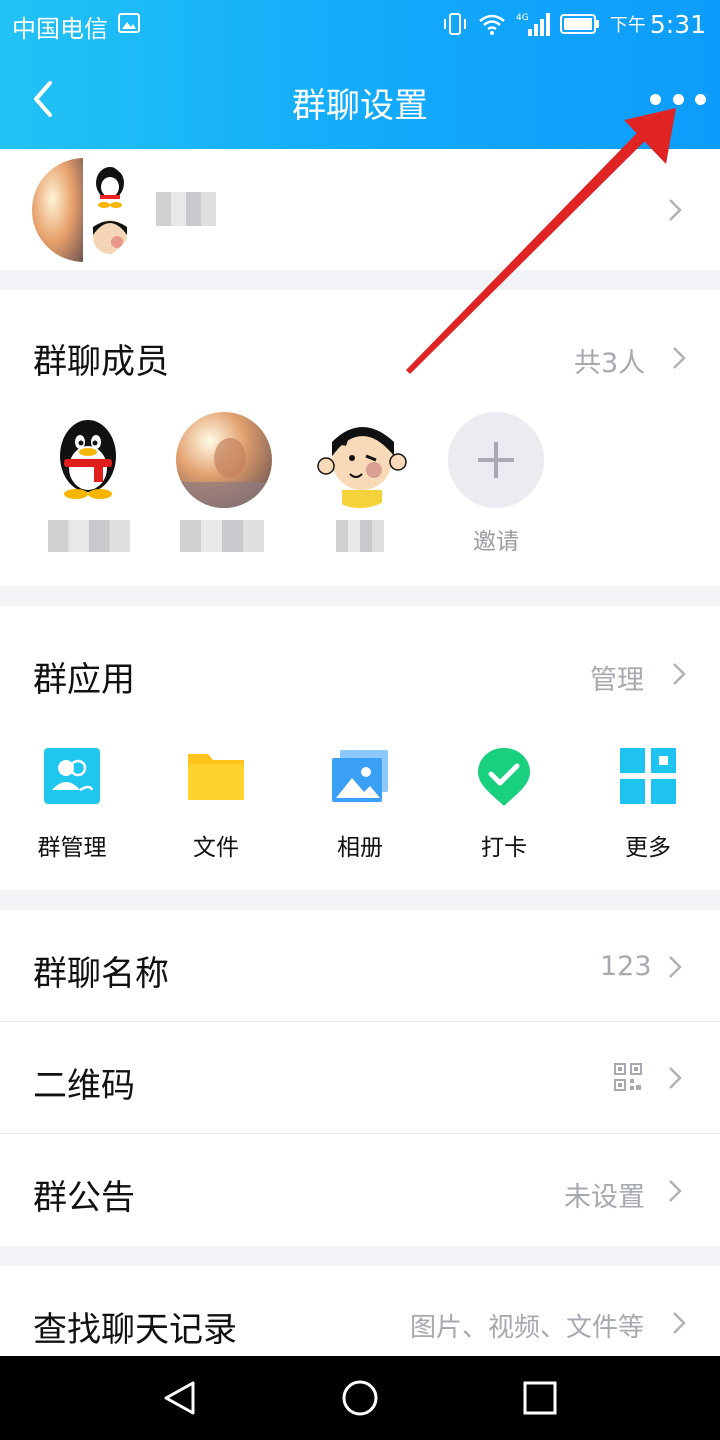 Image resolution: width=720 pixels, height=1440 pixels. What do you see at coordinates (679, 1323) in the screenshot?
I see `search-history-chevron-icon` at bounding box center [679, 1323].